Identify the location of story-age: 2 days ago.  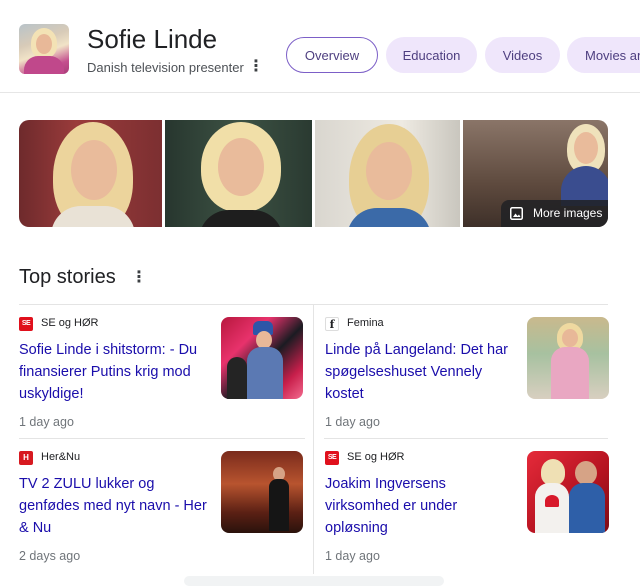
(50, 556).